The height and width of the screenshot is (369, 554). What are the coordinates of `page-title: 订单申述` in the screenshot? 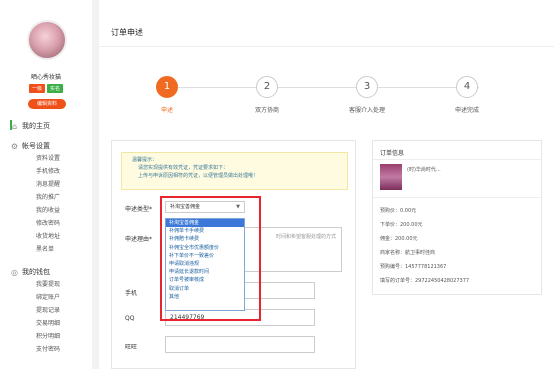 It's located at (127, 32).